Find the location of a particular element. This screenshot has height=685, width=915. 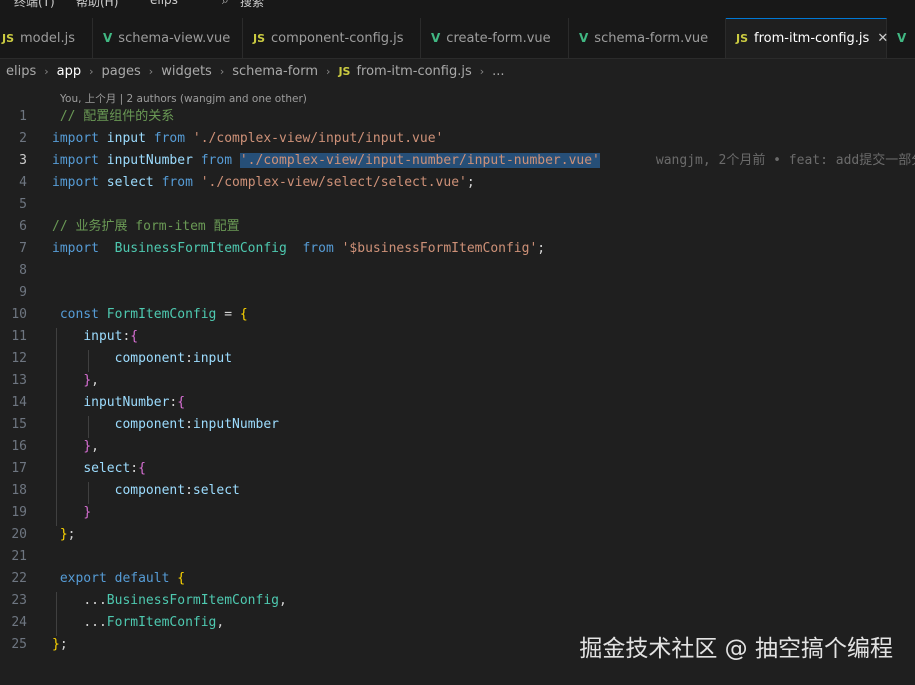

breadcrumb-item-schema-form: schema-form is located at coordinates (275, 71).